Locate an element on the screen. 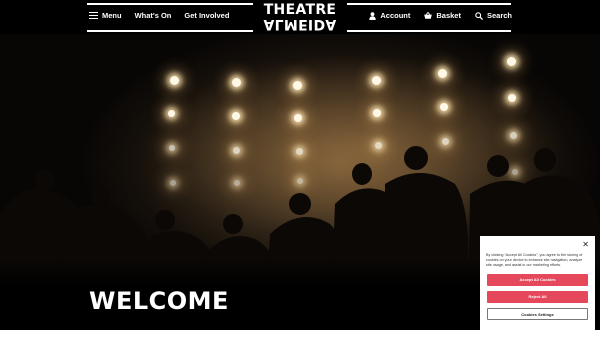 This screenshot has height=338, width=600. header-rule-right-bottom is located at coordinates (429, 31).